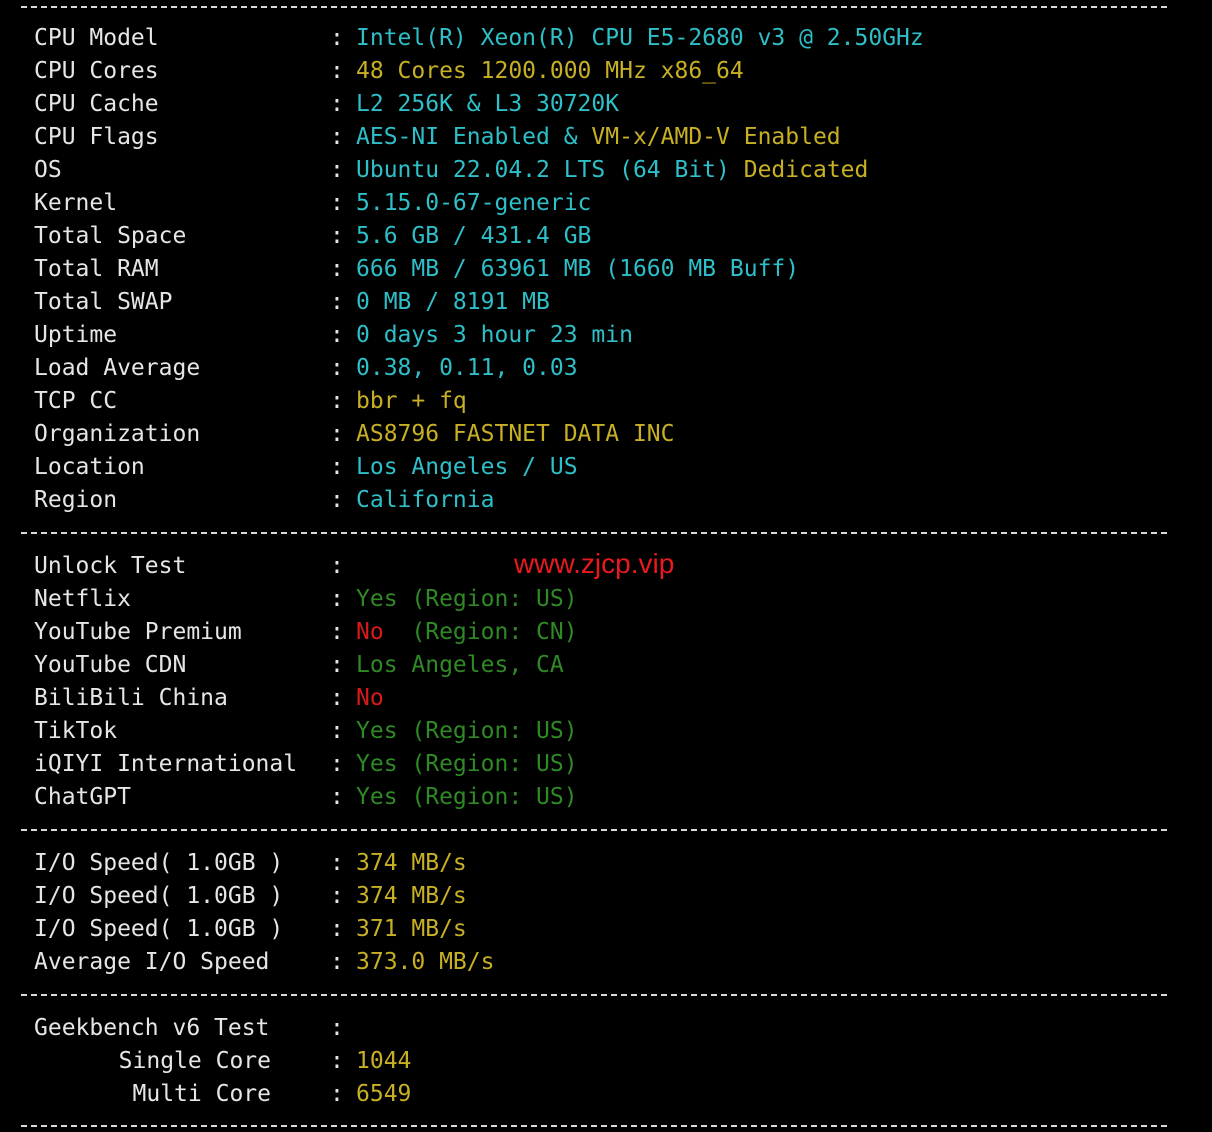  I want to click on row-value: Los Angeles / US, so click(467, 467).